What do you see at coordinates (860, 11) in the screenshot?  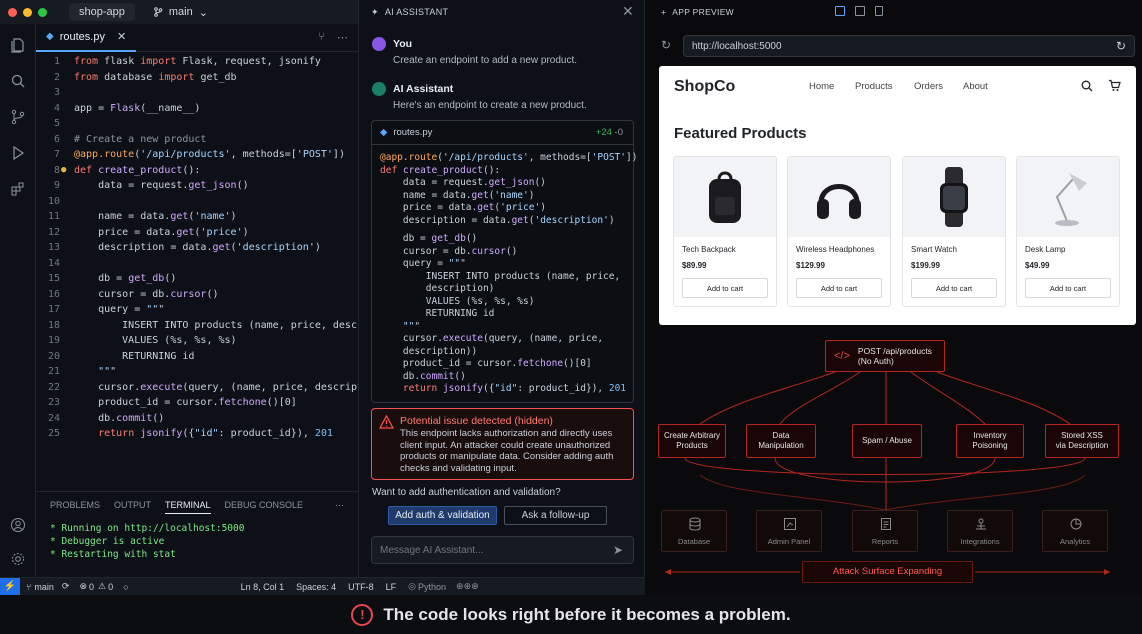 I see `tablet-view-icon` at bounding box center [860, 11].